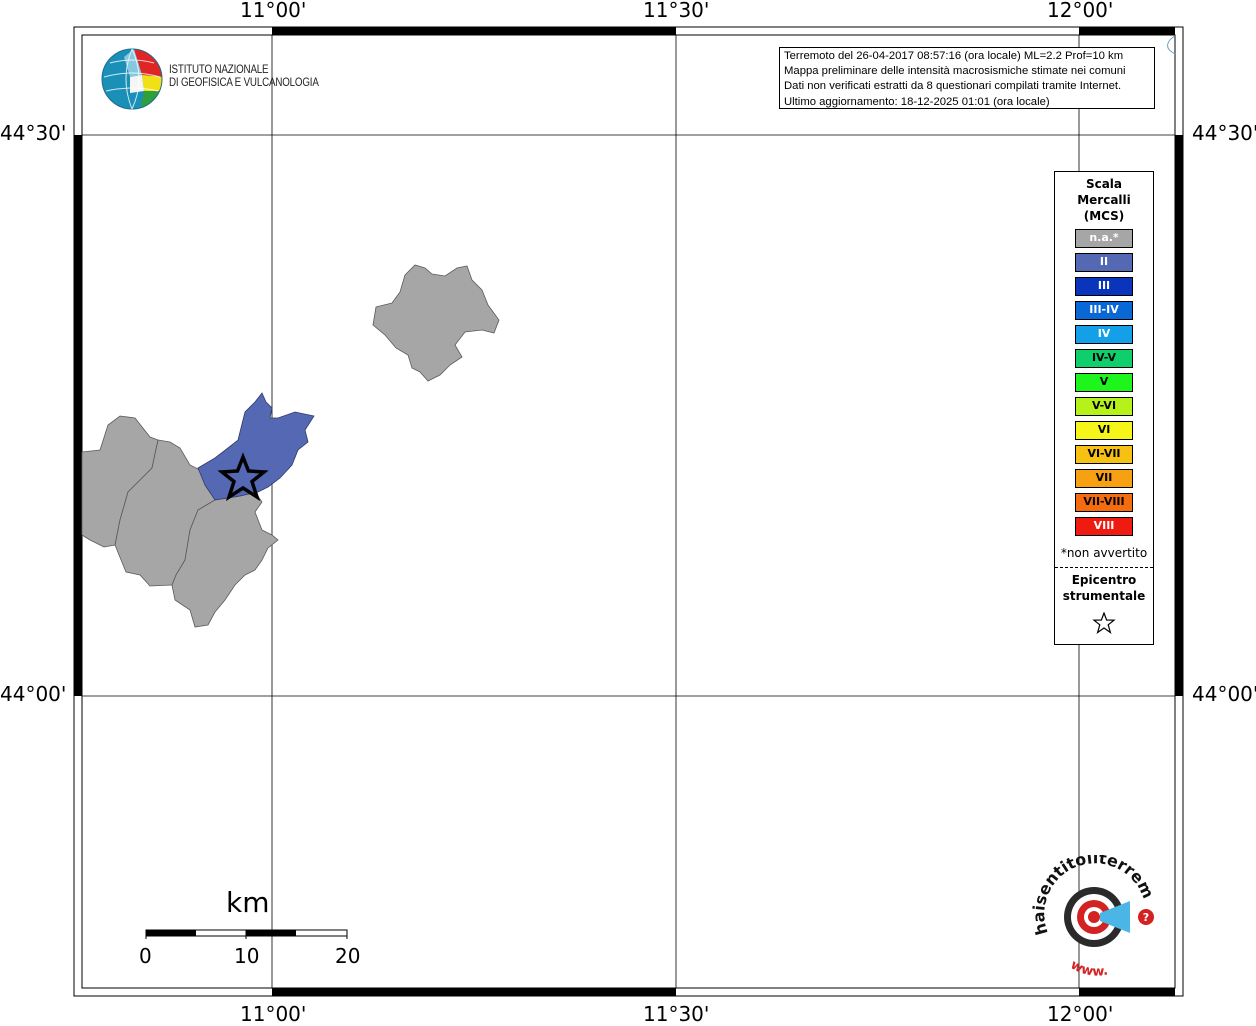  Describe the element at coordinates (1104, 200) in the screenshot. I see `legend-title-line2: Mercalli` at that location.